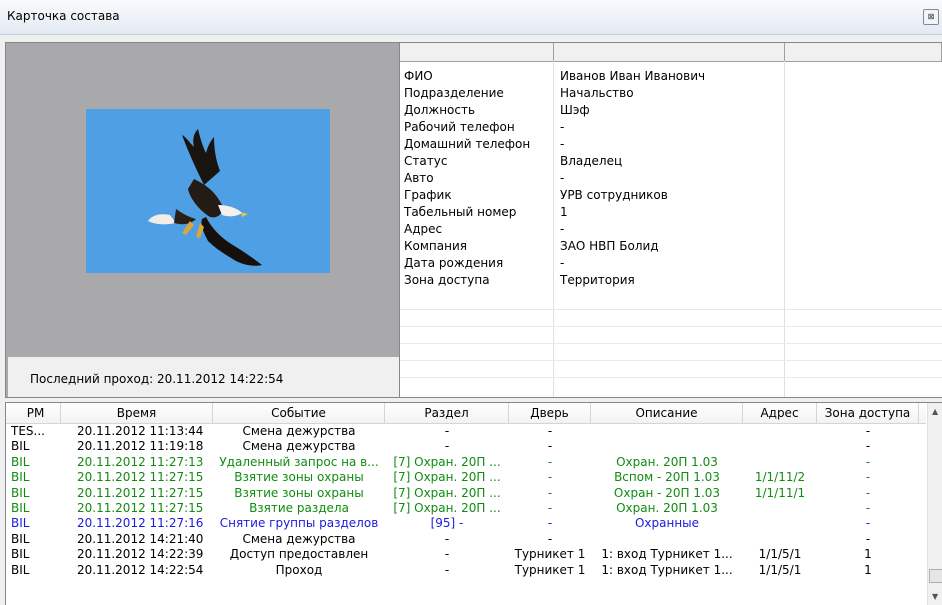 The image size is (942, 605). What do you see at coordinates (447, 280) in the screenshot?
I see `info-label: Зона доступа` at bounding box center [447, 280].